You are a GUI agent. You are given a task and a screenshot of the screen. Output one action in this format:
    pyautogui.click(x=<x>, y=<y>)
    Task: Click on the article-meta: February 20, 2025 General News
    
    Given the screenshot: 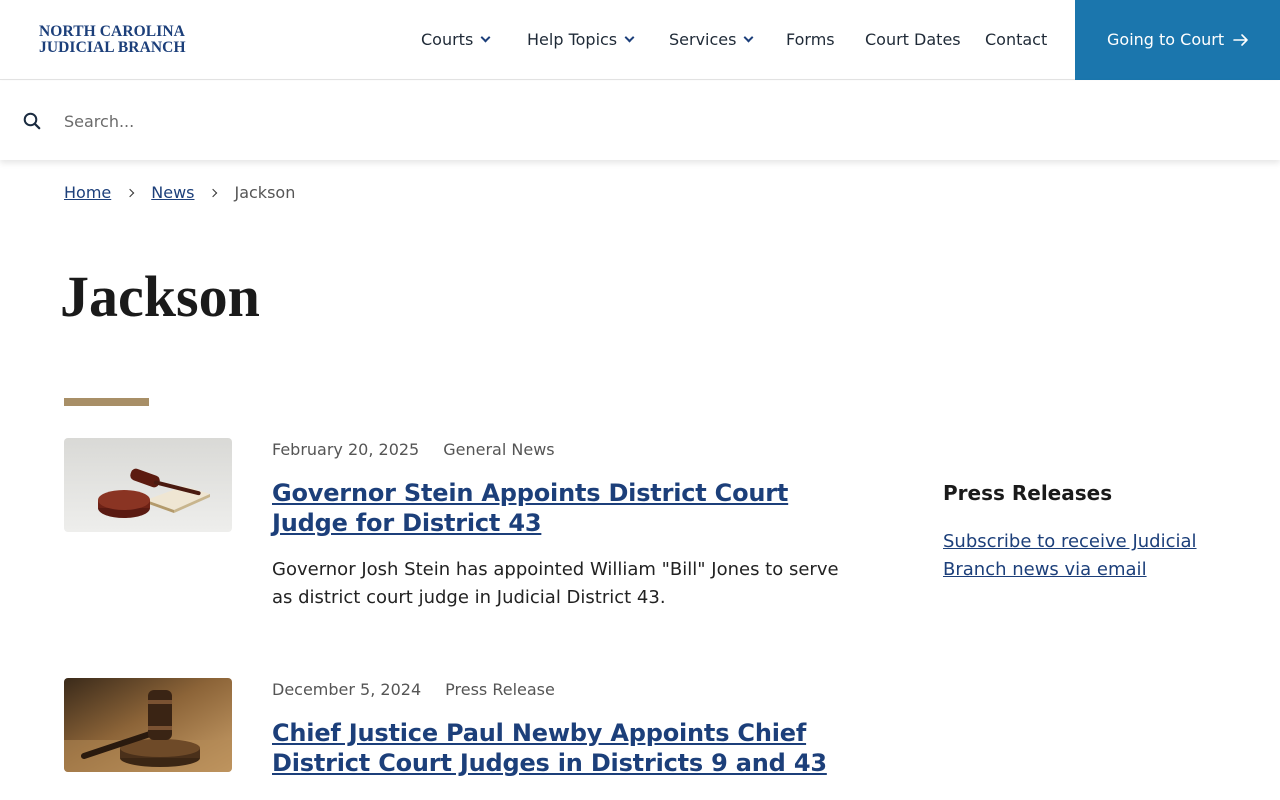 What is the action you would take?
    pyautogui.click(x=413, y=450)
    